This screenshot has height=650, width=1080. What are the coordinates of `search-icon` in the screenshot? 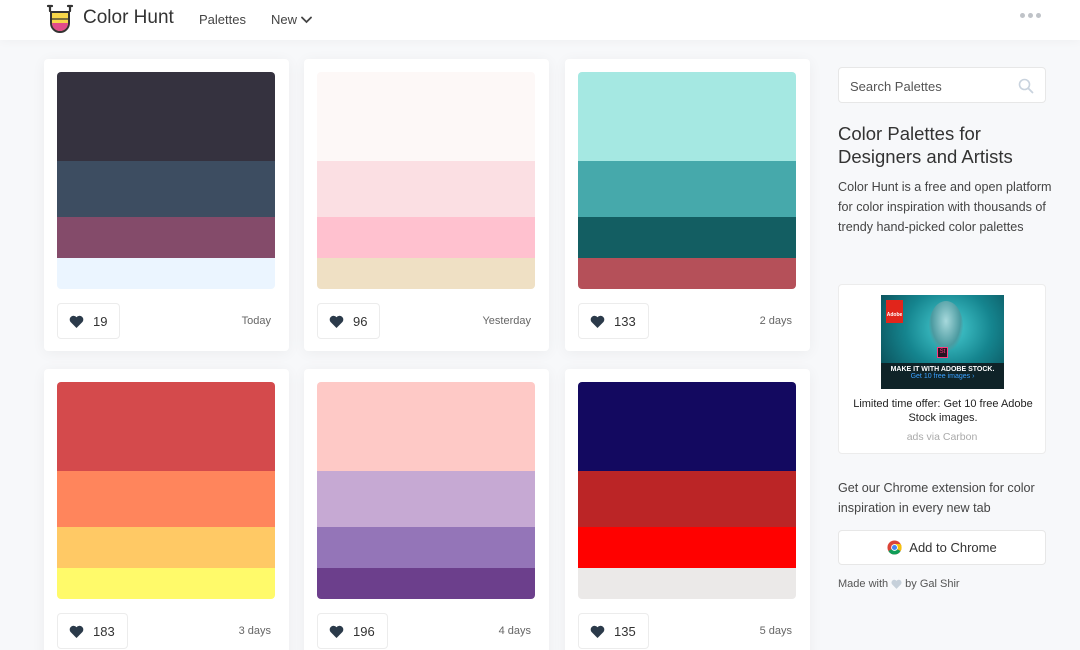 It's located at (1026, 86).